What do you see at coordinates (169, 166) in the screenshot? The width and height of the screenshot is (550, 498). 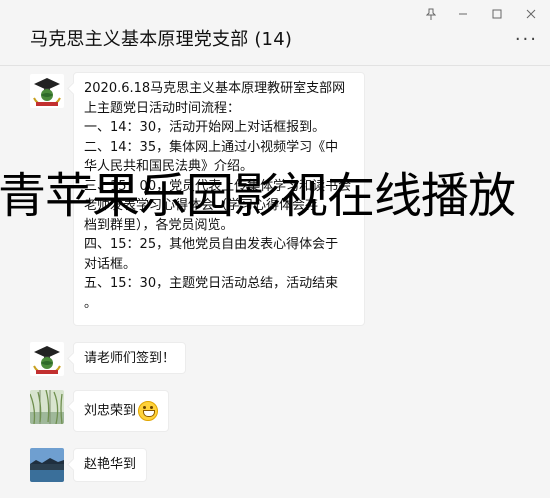 I see `message-line: 华人民共和国民法典》介绍。` at bounding box center [169, 166].